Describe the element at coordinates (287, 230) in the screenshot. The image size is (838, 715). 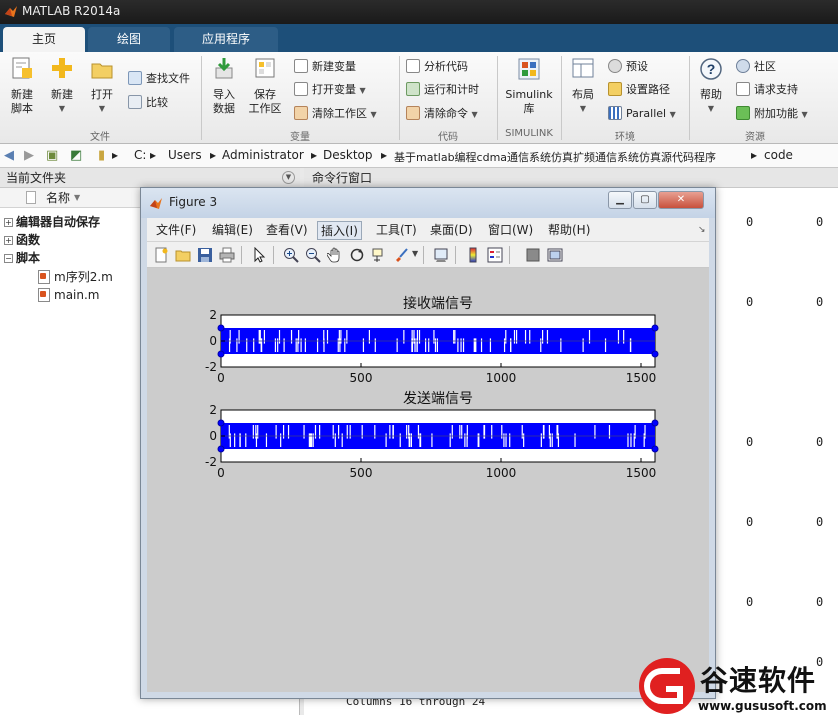
I see `menu-view: 查看(V)` at that location.